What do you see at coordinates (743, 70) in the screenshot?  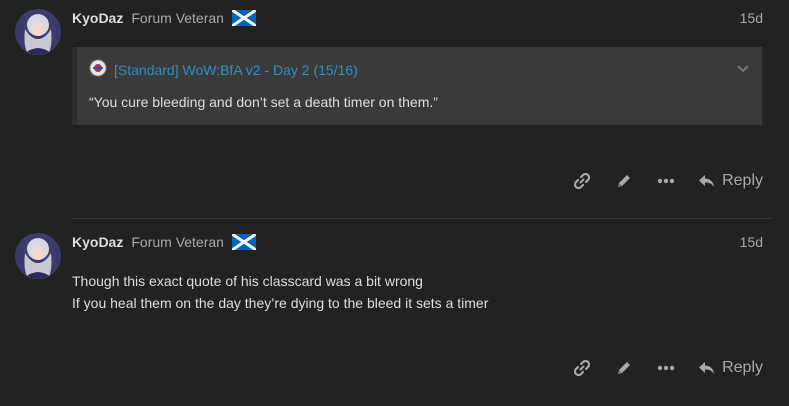 I see `chevron-down-icon` at bounding box center [743, 70].